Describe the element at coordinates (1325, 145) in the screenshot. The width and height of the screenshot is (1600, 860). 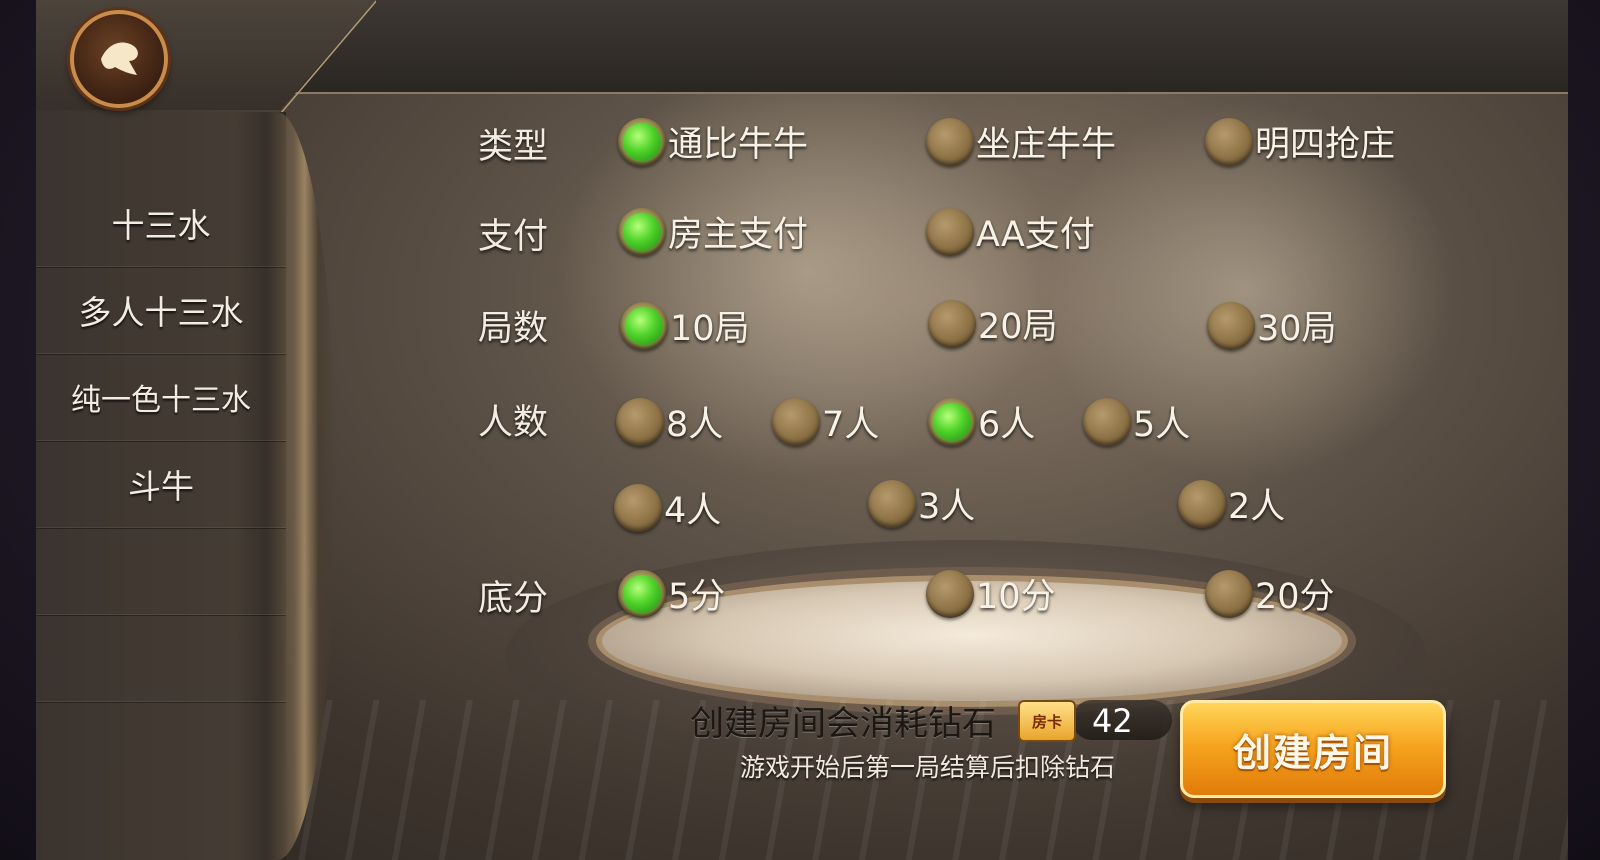
I see `option-label: 明四抢庄` at that location.